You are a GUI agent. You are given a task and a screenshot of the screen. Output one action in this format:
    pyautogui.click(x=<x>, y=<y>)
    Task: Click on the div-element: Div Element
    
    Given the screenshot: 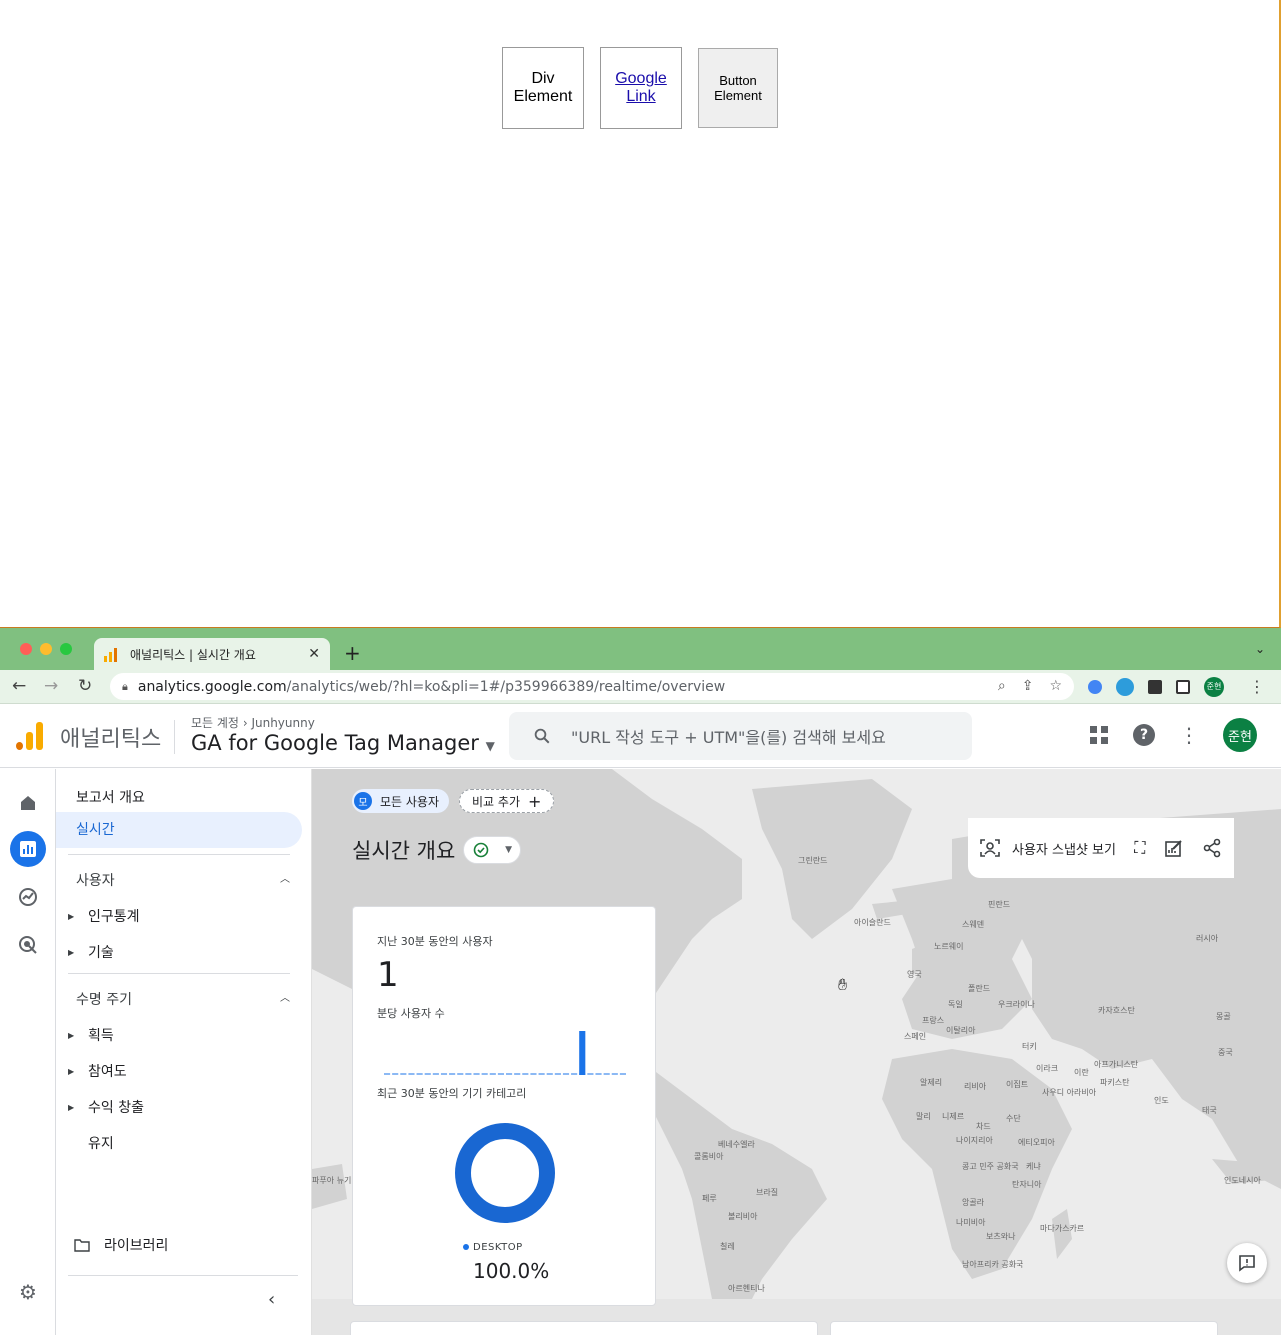 What is the action you would take?
    pyautogui.click(x=543, y=88)
    